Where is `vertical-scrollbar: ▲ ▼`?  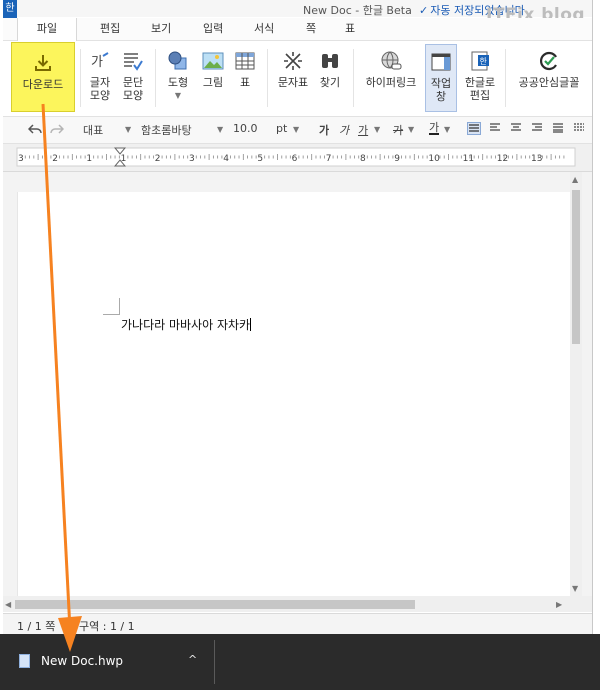
vertical-scrollbar: ▲ ▼ is located at coordinates (576, 384).